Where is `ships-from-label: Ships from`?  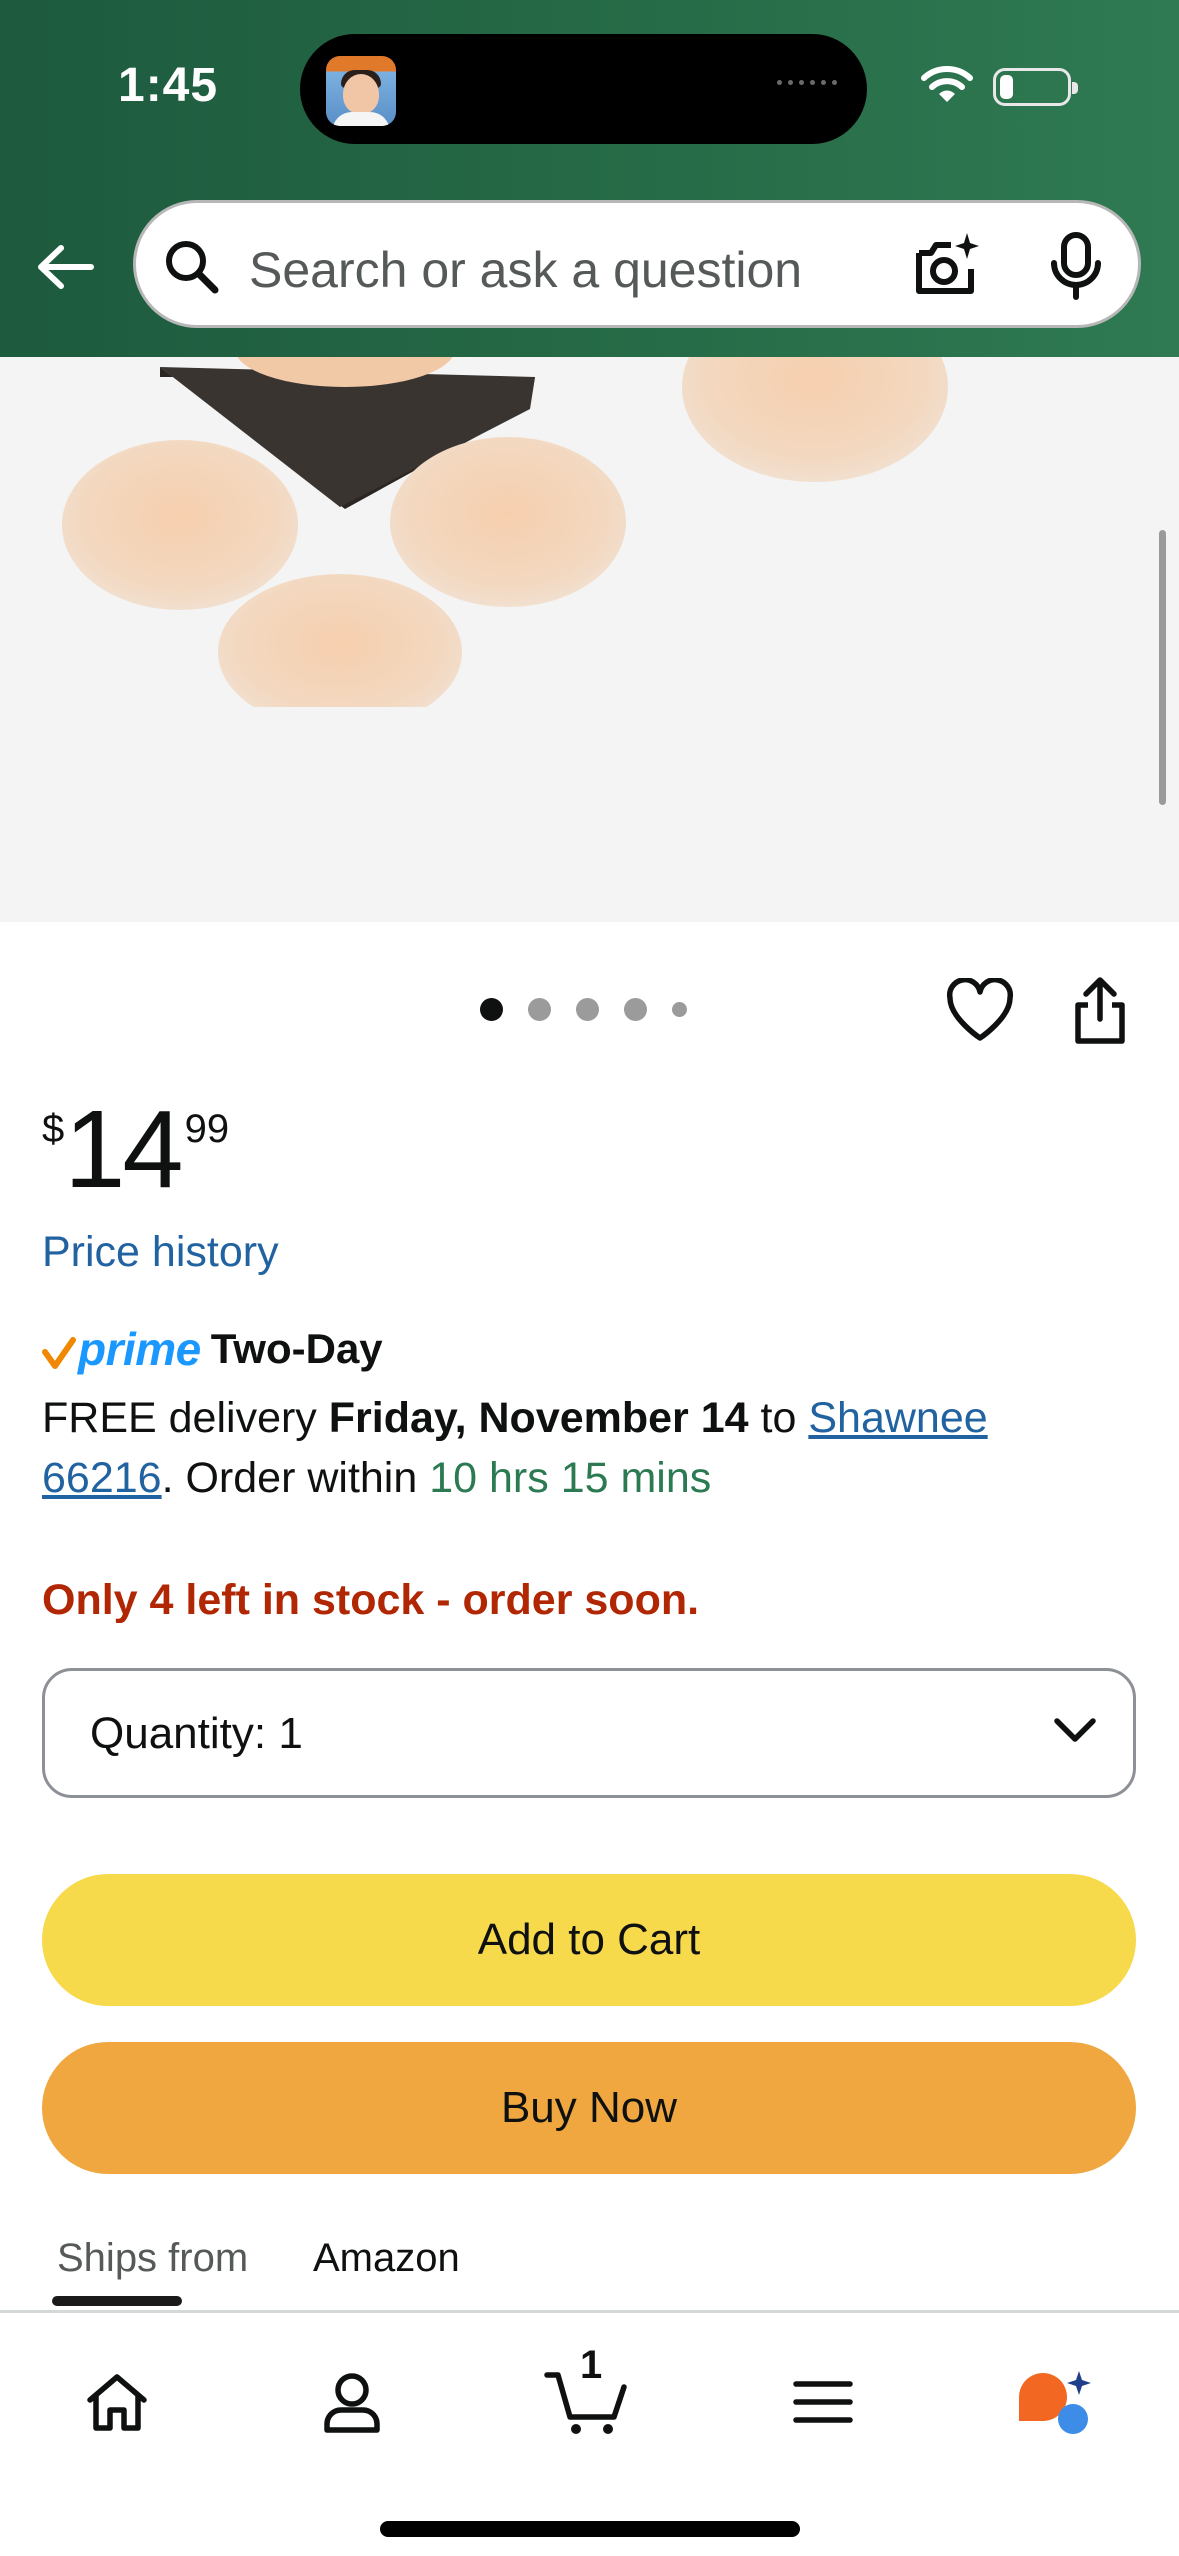
ships-from-label: Ships from is located at coordinates (153, 2258).